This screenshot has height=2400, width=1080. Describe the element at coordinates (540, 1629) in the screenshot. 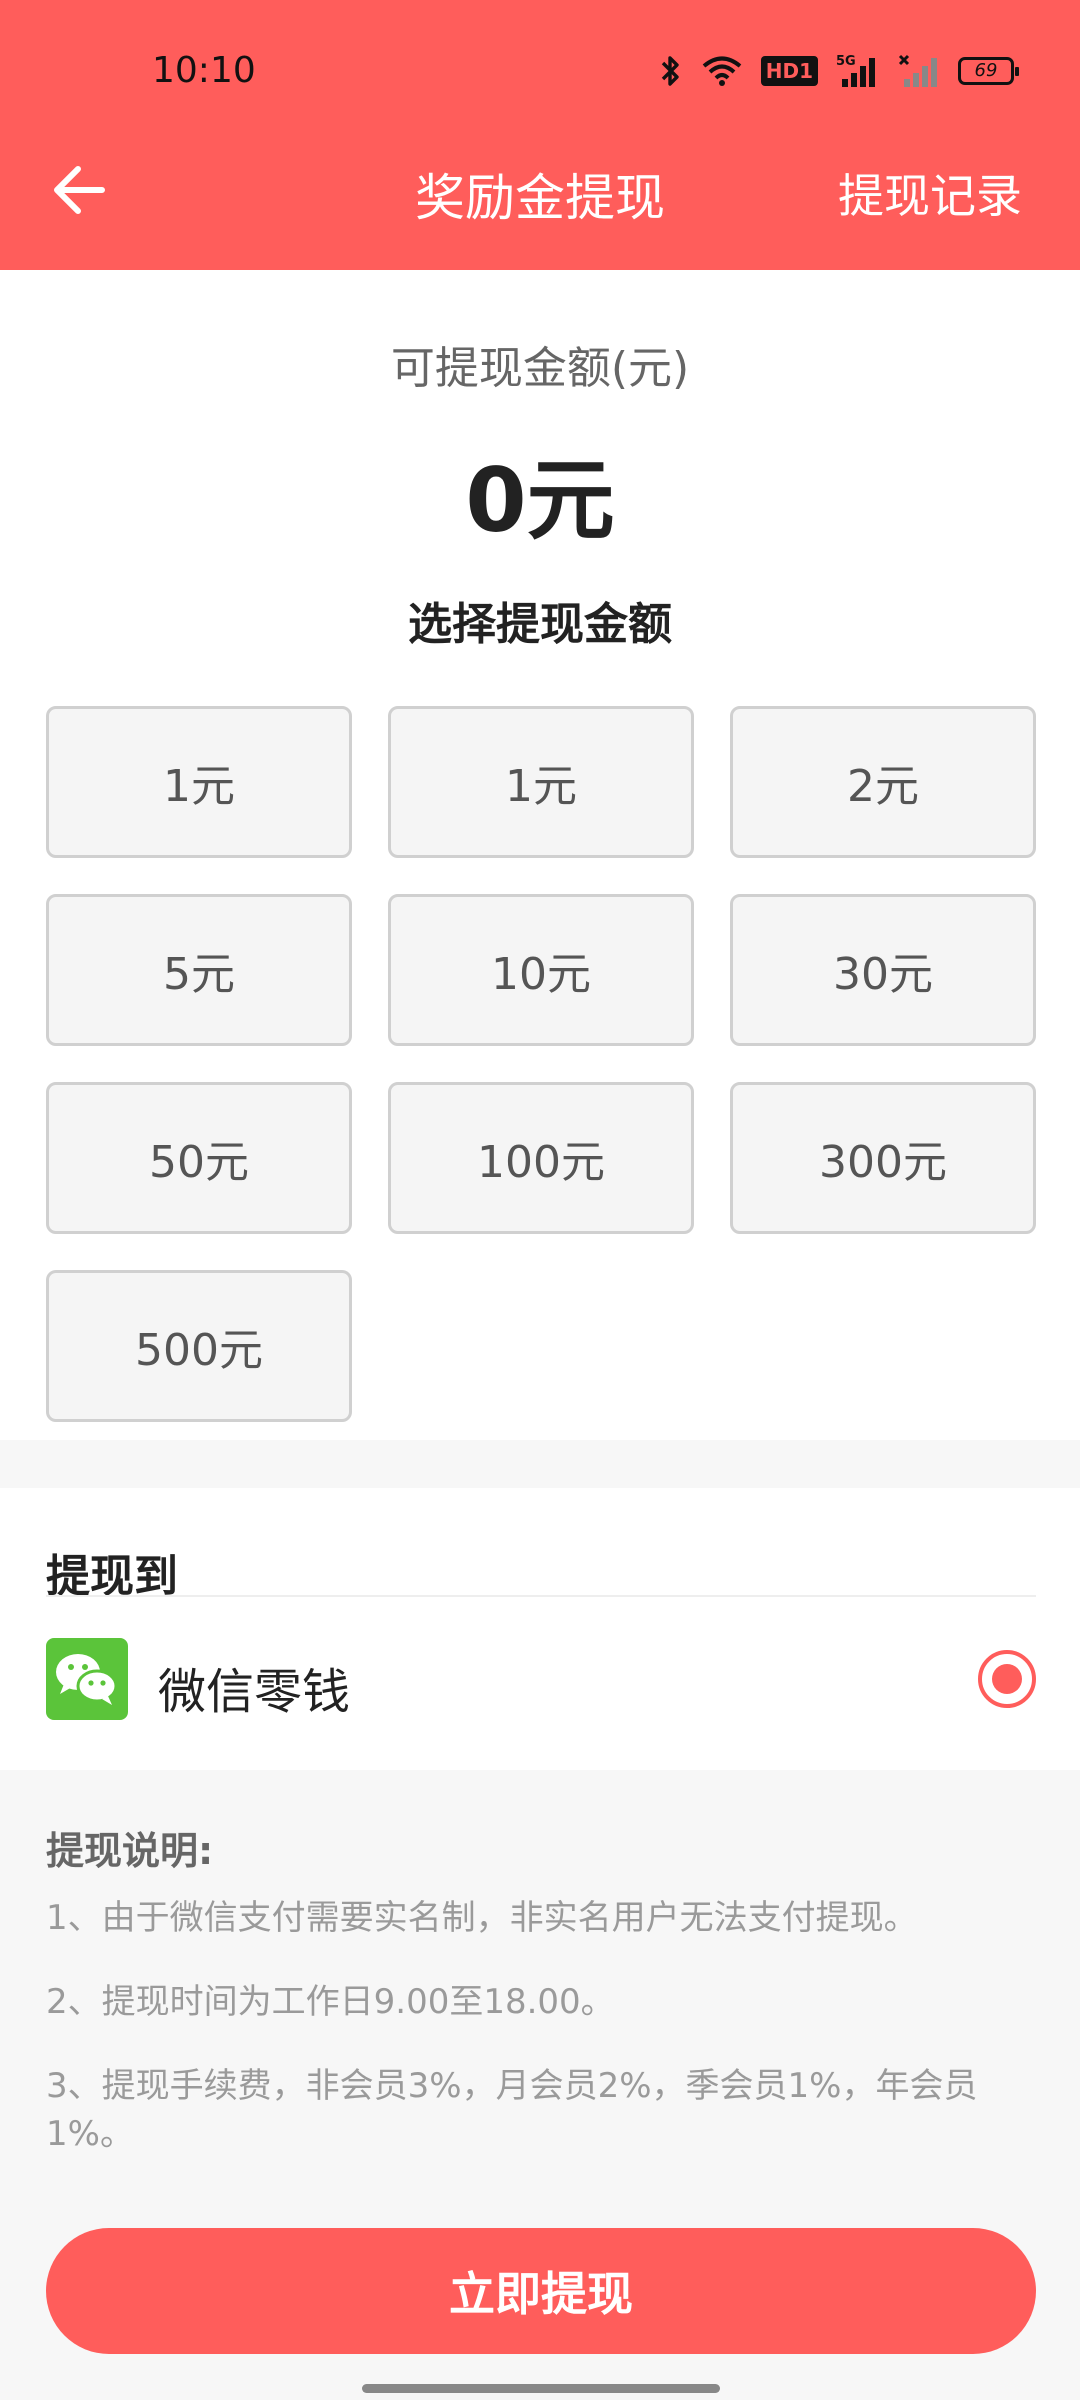

I see `withdraw-destination: 提现到 微信零钱` at that location.